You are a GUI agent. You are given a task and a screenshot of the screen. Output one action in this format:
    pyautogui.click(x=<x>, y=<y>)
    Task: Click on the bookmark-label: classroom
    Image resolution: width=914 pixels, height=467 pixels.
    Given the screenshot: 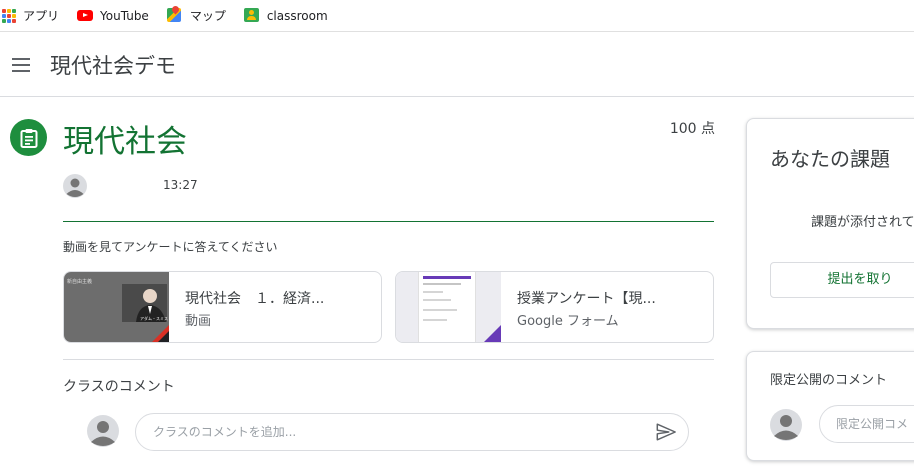 What is the action you would take?
    pyautogui.click(x=297, y=15)
    